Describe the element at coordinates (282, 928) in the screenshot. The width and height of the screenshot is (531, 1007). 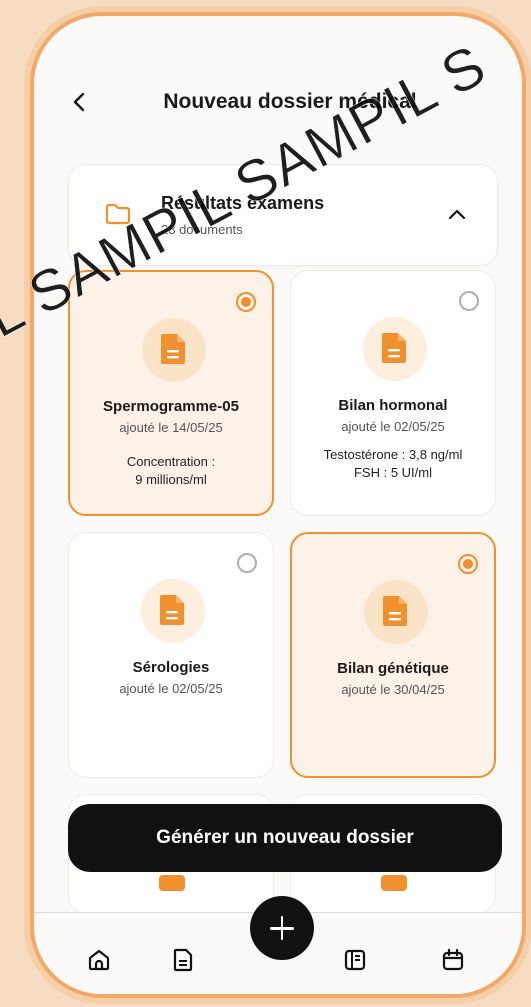
I see `add-button` at that location.